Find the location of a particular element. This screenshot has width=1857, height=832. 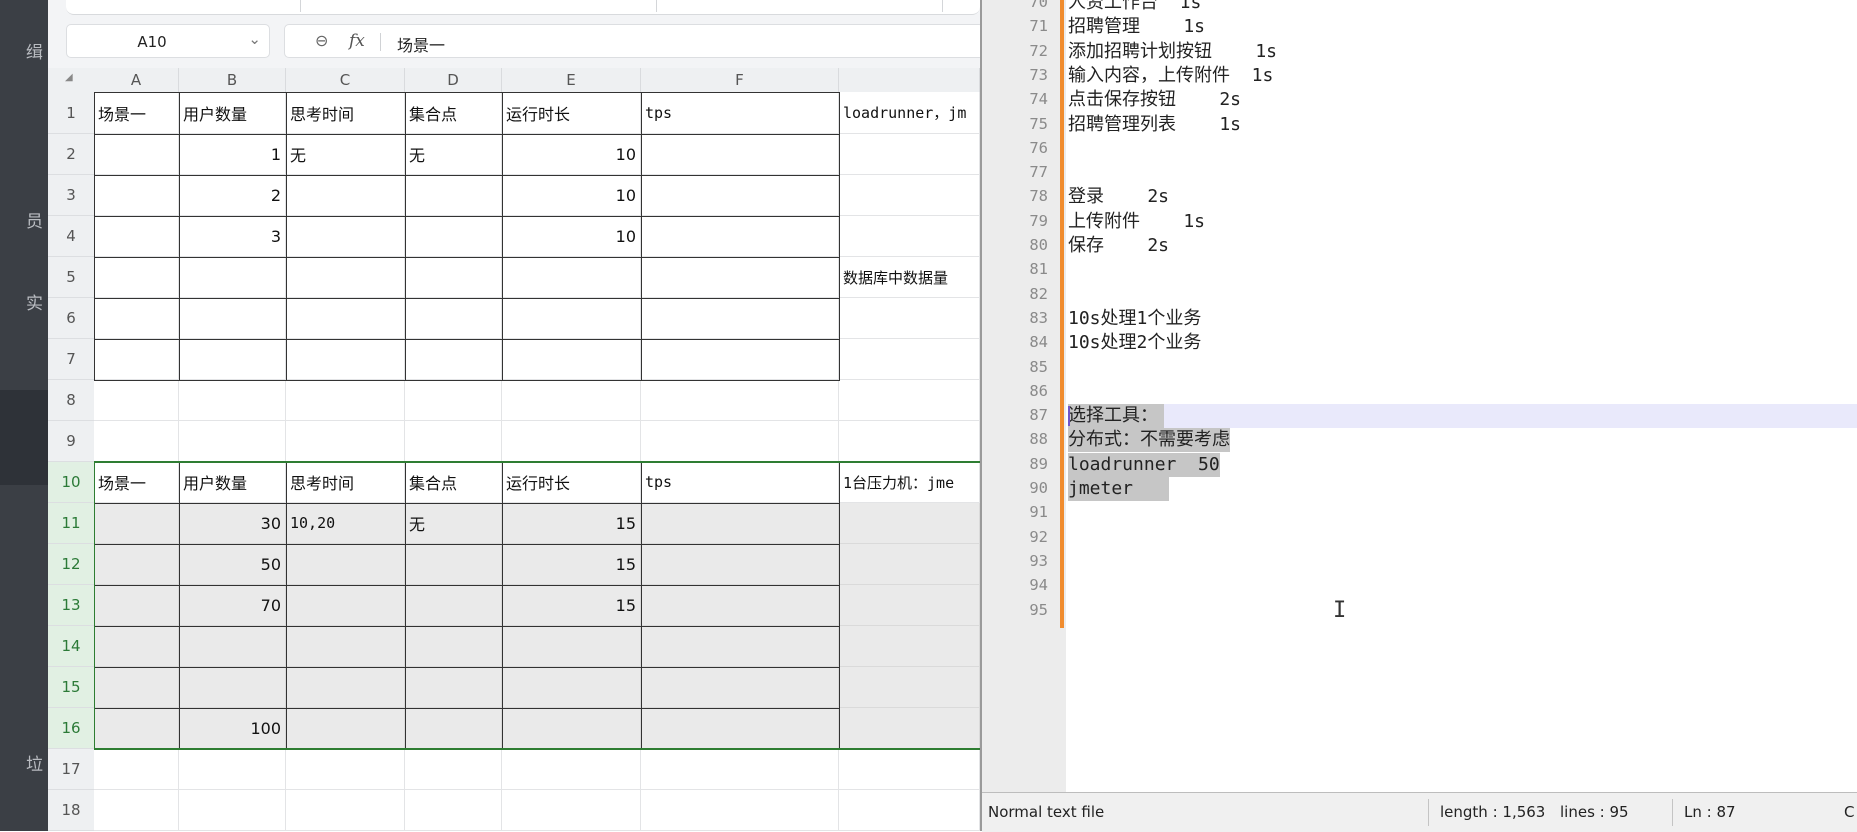

left-sidebar-selected is located at coordinates (24, 437).